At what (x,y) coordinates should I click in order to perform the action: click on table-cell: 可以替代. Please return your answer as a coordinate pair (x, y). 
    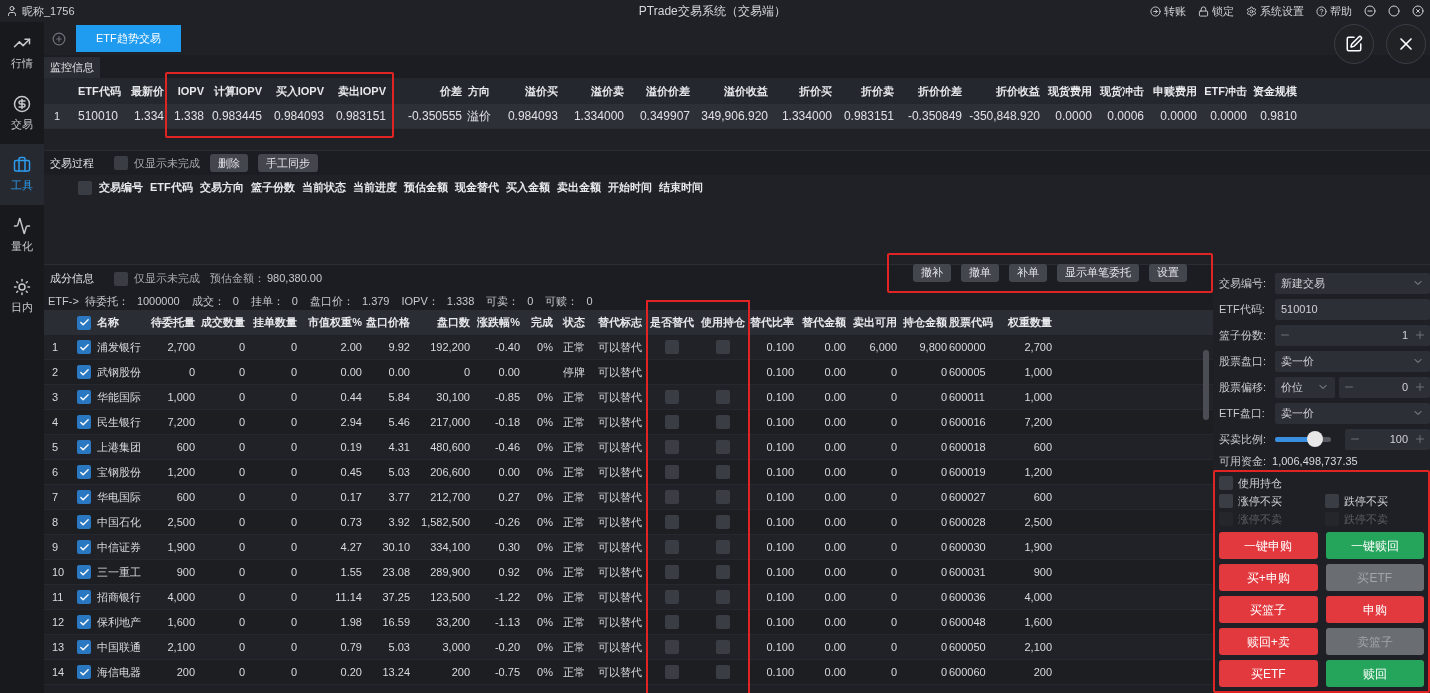
    Looking at the image, I should click on (620, 471).